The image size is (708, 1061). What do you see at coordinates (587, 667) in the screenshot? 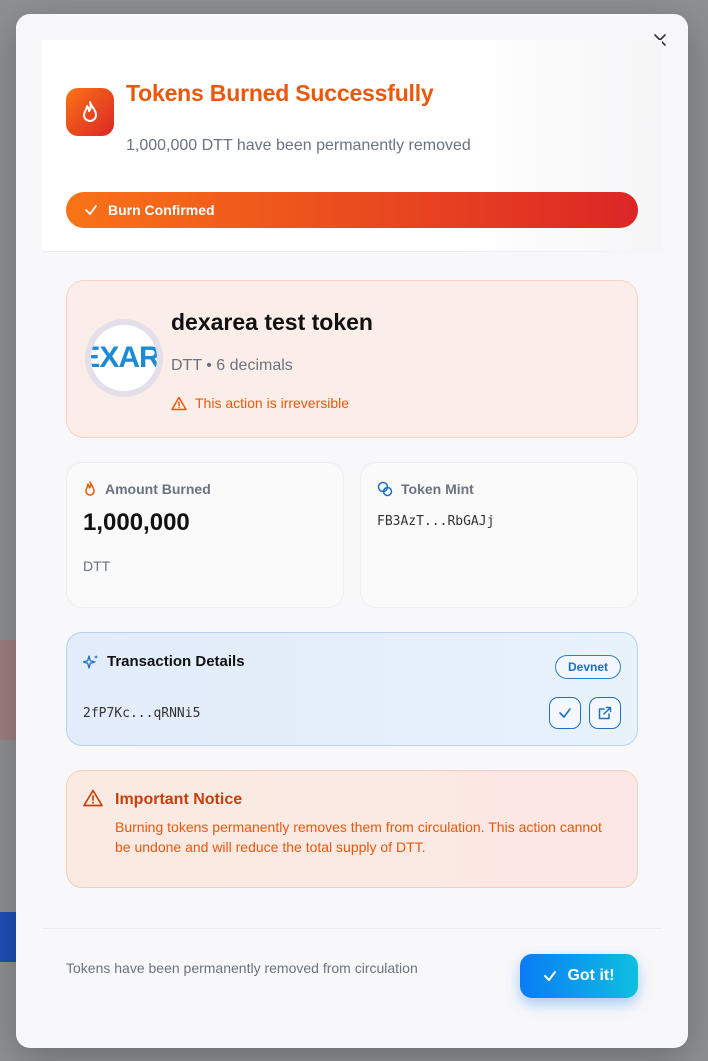
I see `network-badge: Devnet` at bounding box center [587, 667].